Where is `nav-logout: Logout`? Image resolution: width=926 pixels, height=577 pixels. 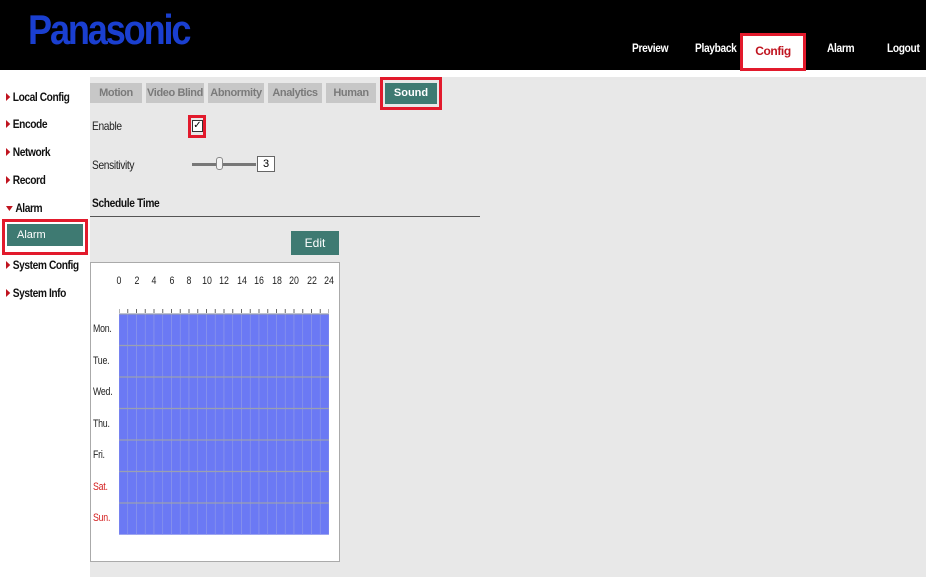
nav-logout: Logout is located at coordinates (903, 51).